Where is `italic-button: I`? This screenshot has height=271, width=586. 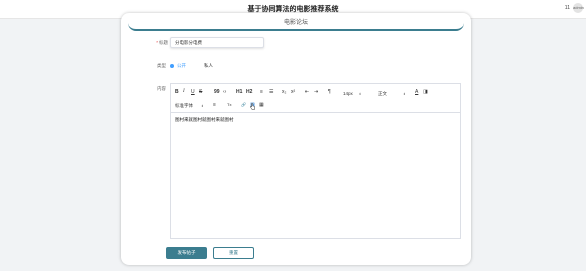
italic-button: I is located at coordinates (184, 92).